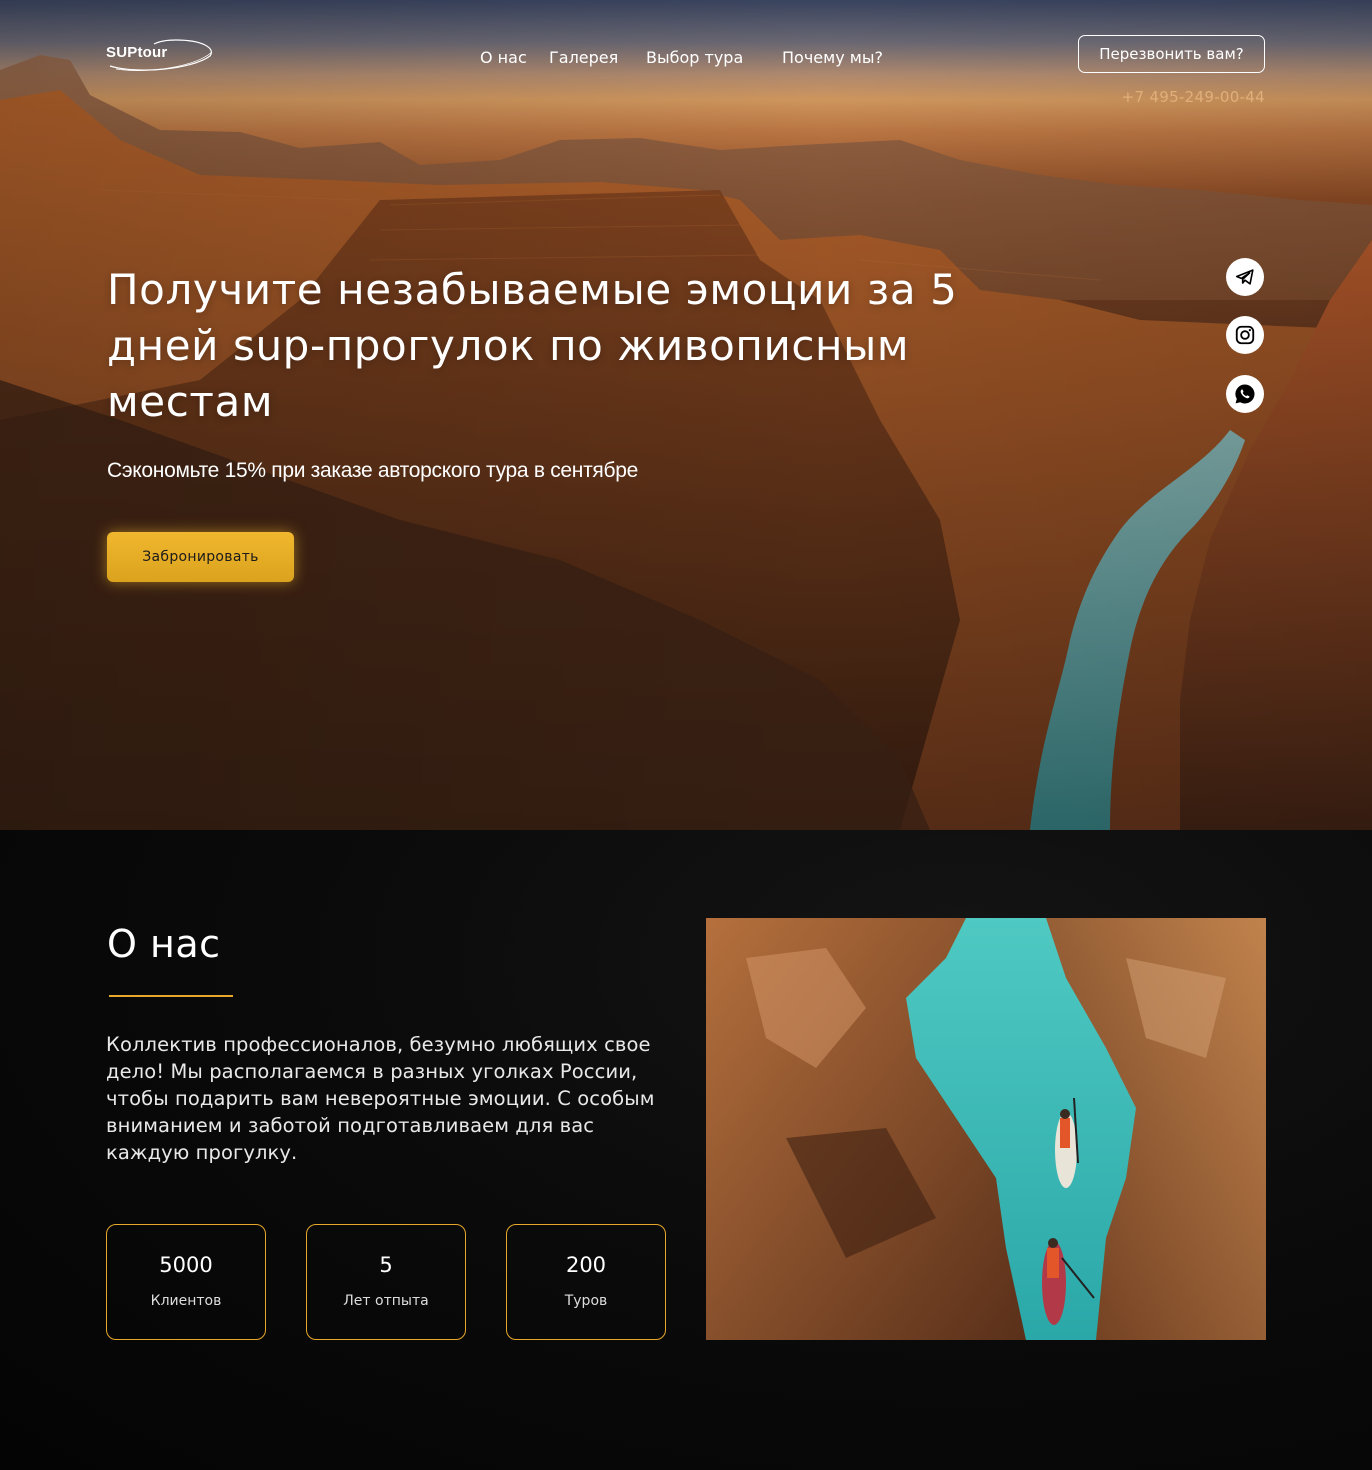 The image size is (1372, 1470). I want to click on stat-value: 200, so click(586, 1265).